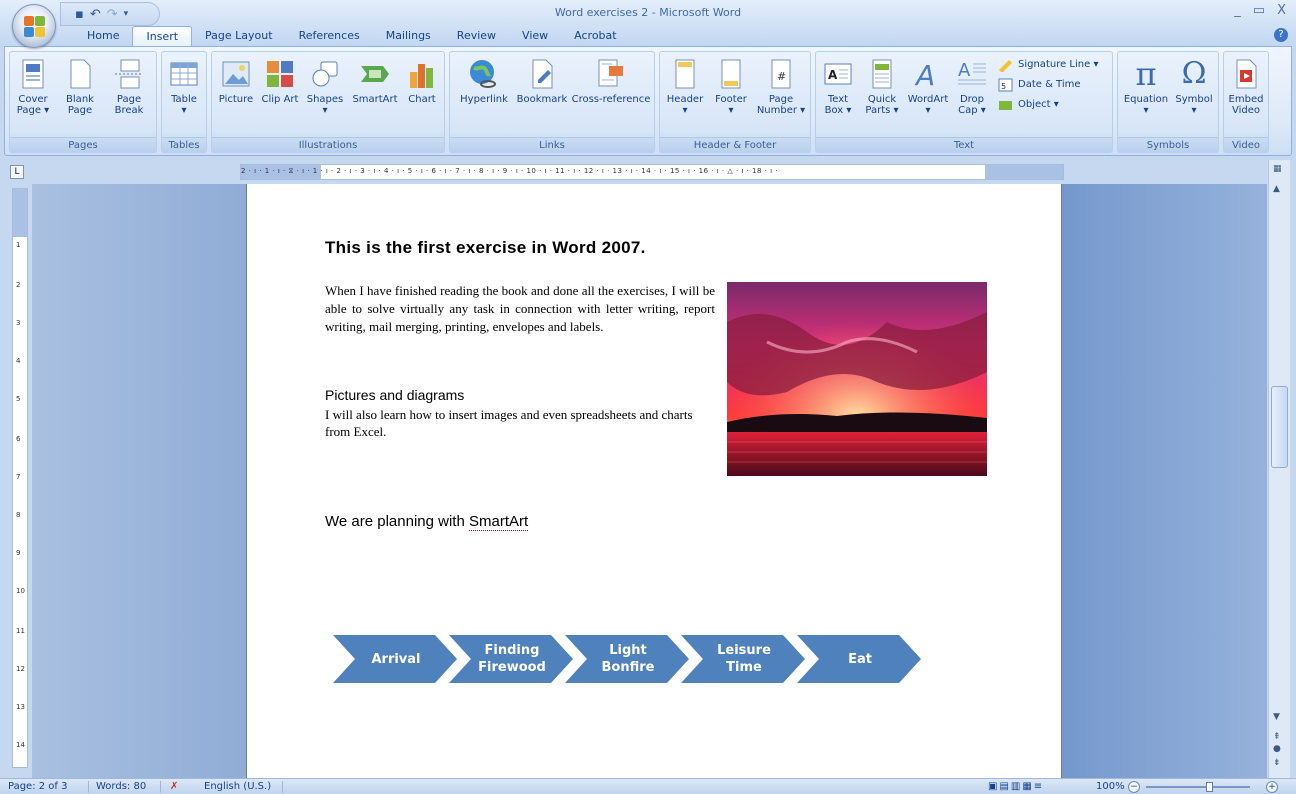 This screenshot has width=1296, height=794. I want to click on tab-insert: Insert, so click(162, 36).